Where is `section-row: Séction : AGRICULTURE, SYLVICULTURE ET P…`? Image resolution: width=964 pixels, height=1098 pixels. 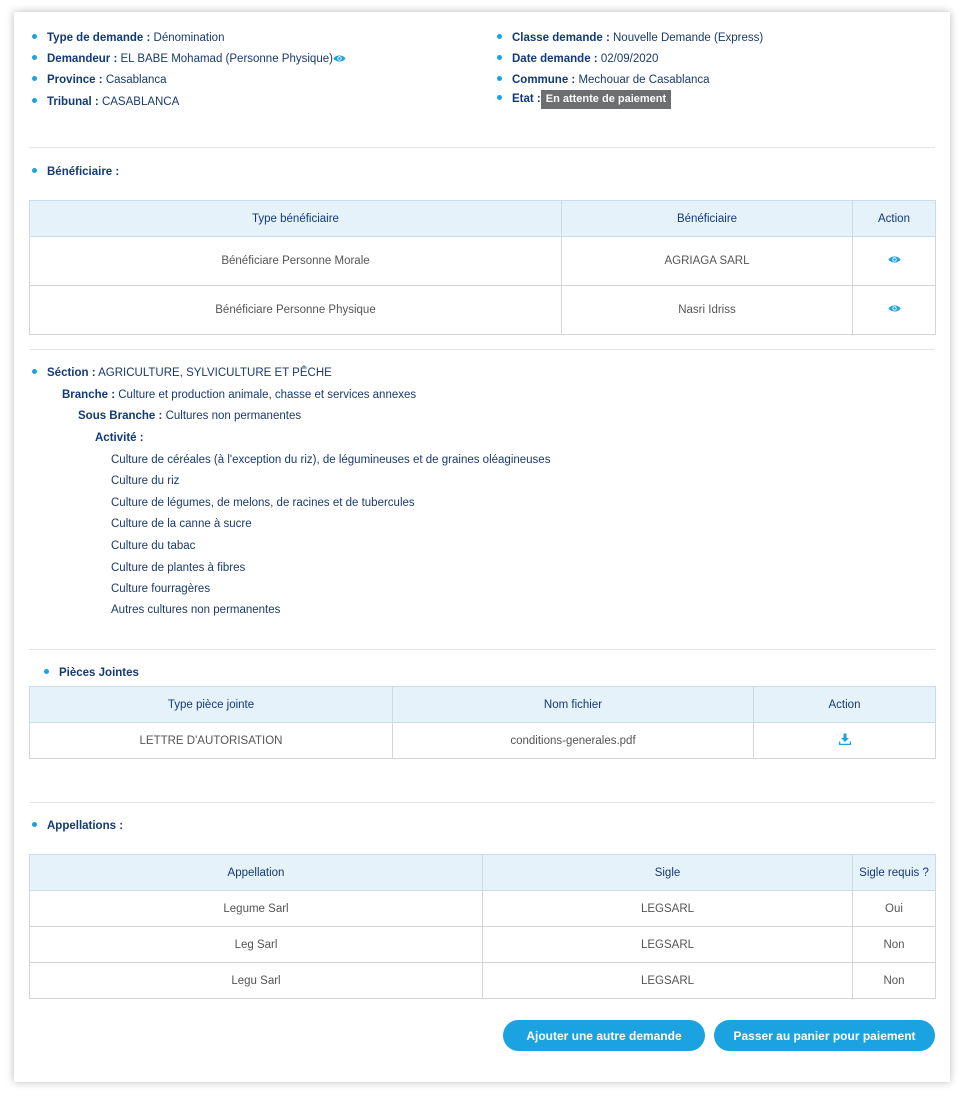 section-row: Séction : AGRICULTURE, SYLVICULTURE ET P… is located at coordinates (182, 373).